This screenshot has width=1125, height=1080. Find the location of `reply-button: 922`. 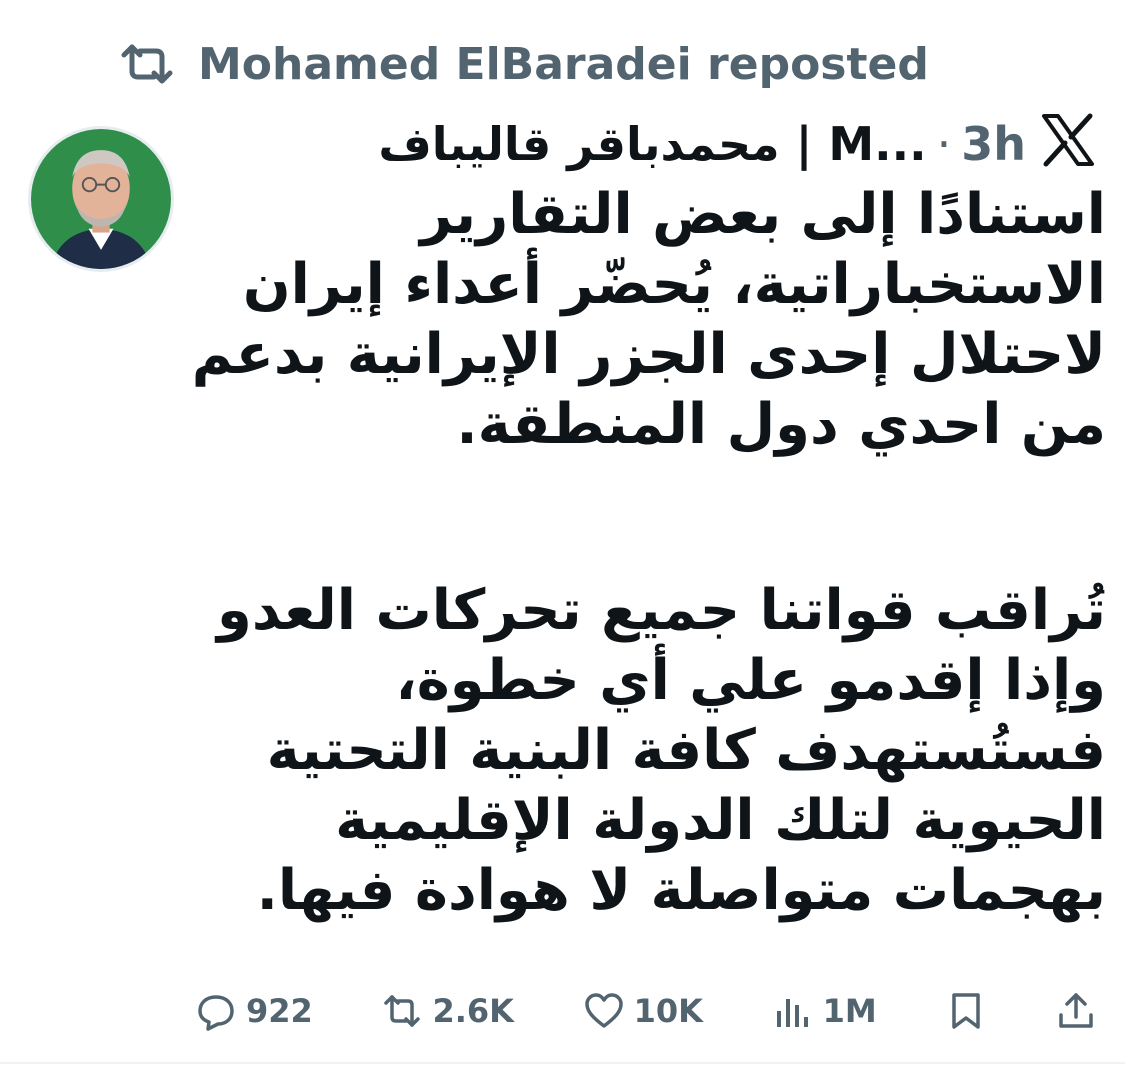

reply-button: 922 is located at coordinates (254, 1011).